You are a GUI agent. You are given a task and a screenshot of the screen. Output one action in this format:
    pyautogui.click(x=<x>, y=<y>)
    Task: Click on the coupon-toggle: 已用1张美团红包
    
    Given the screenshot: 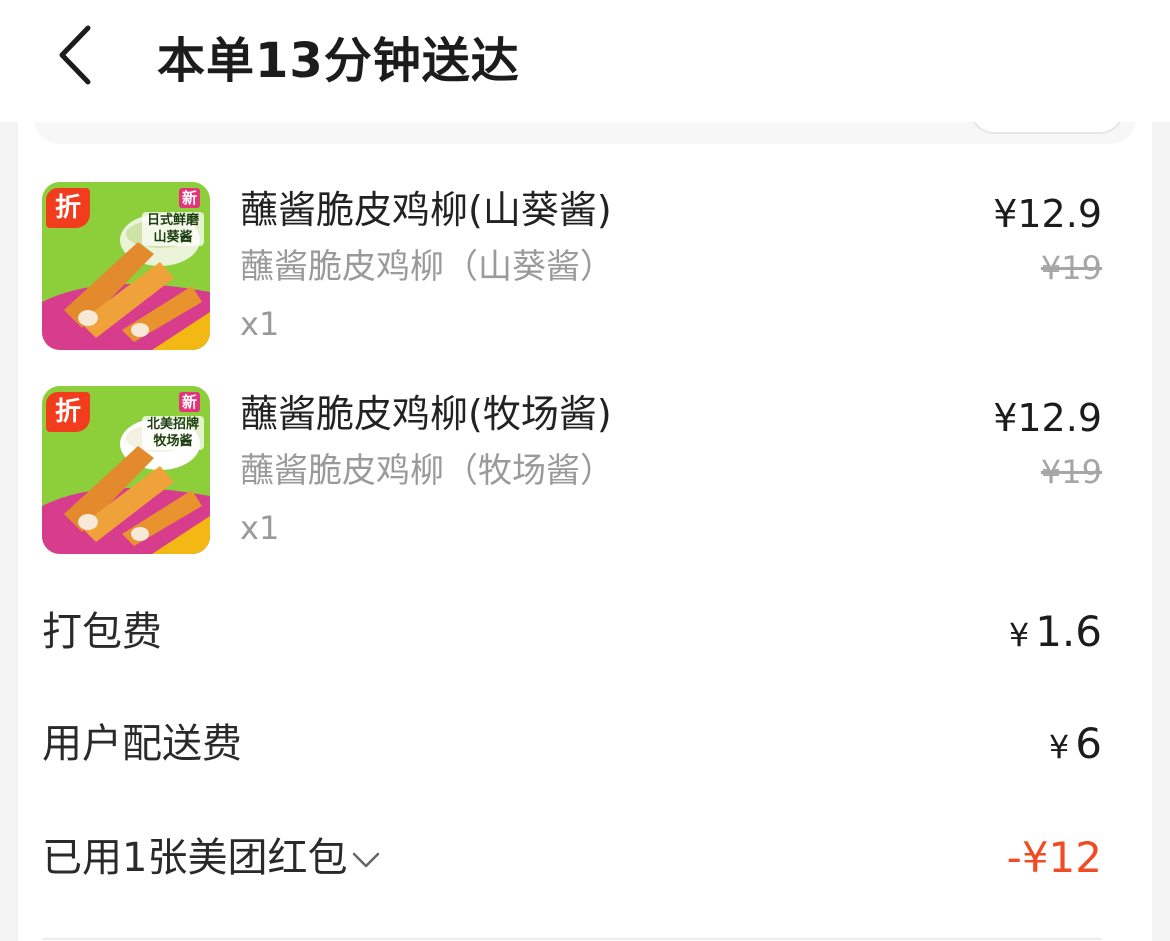 What is the action you would take?
    pyautogui.click(x=211, y=858)
    